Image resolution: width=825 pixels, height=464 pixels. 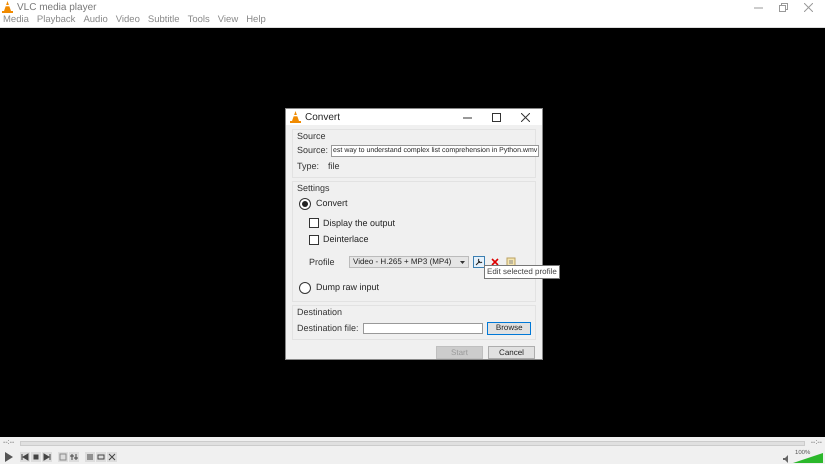 I want to click on destination-label: Destination file:, so click(x=328, y=328).